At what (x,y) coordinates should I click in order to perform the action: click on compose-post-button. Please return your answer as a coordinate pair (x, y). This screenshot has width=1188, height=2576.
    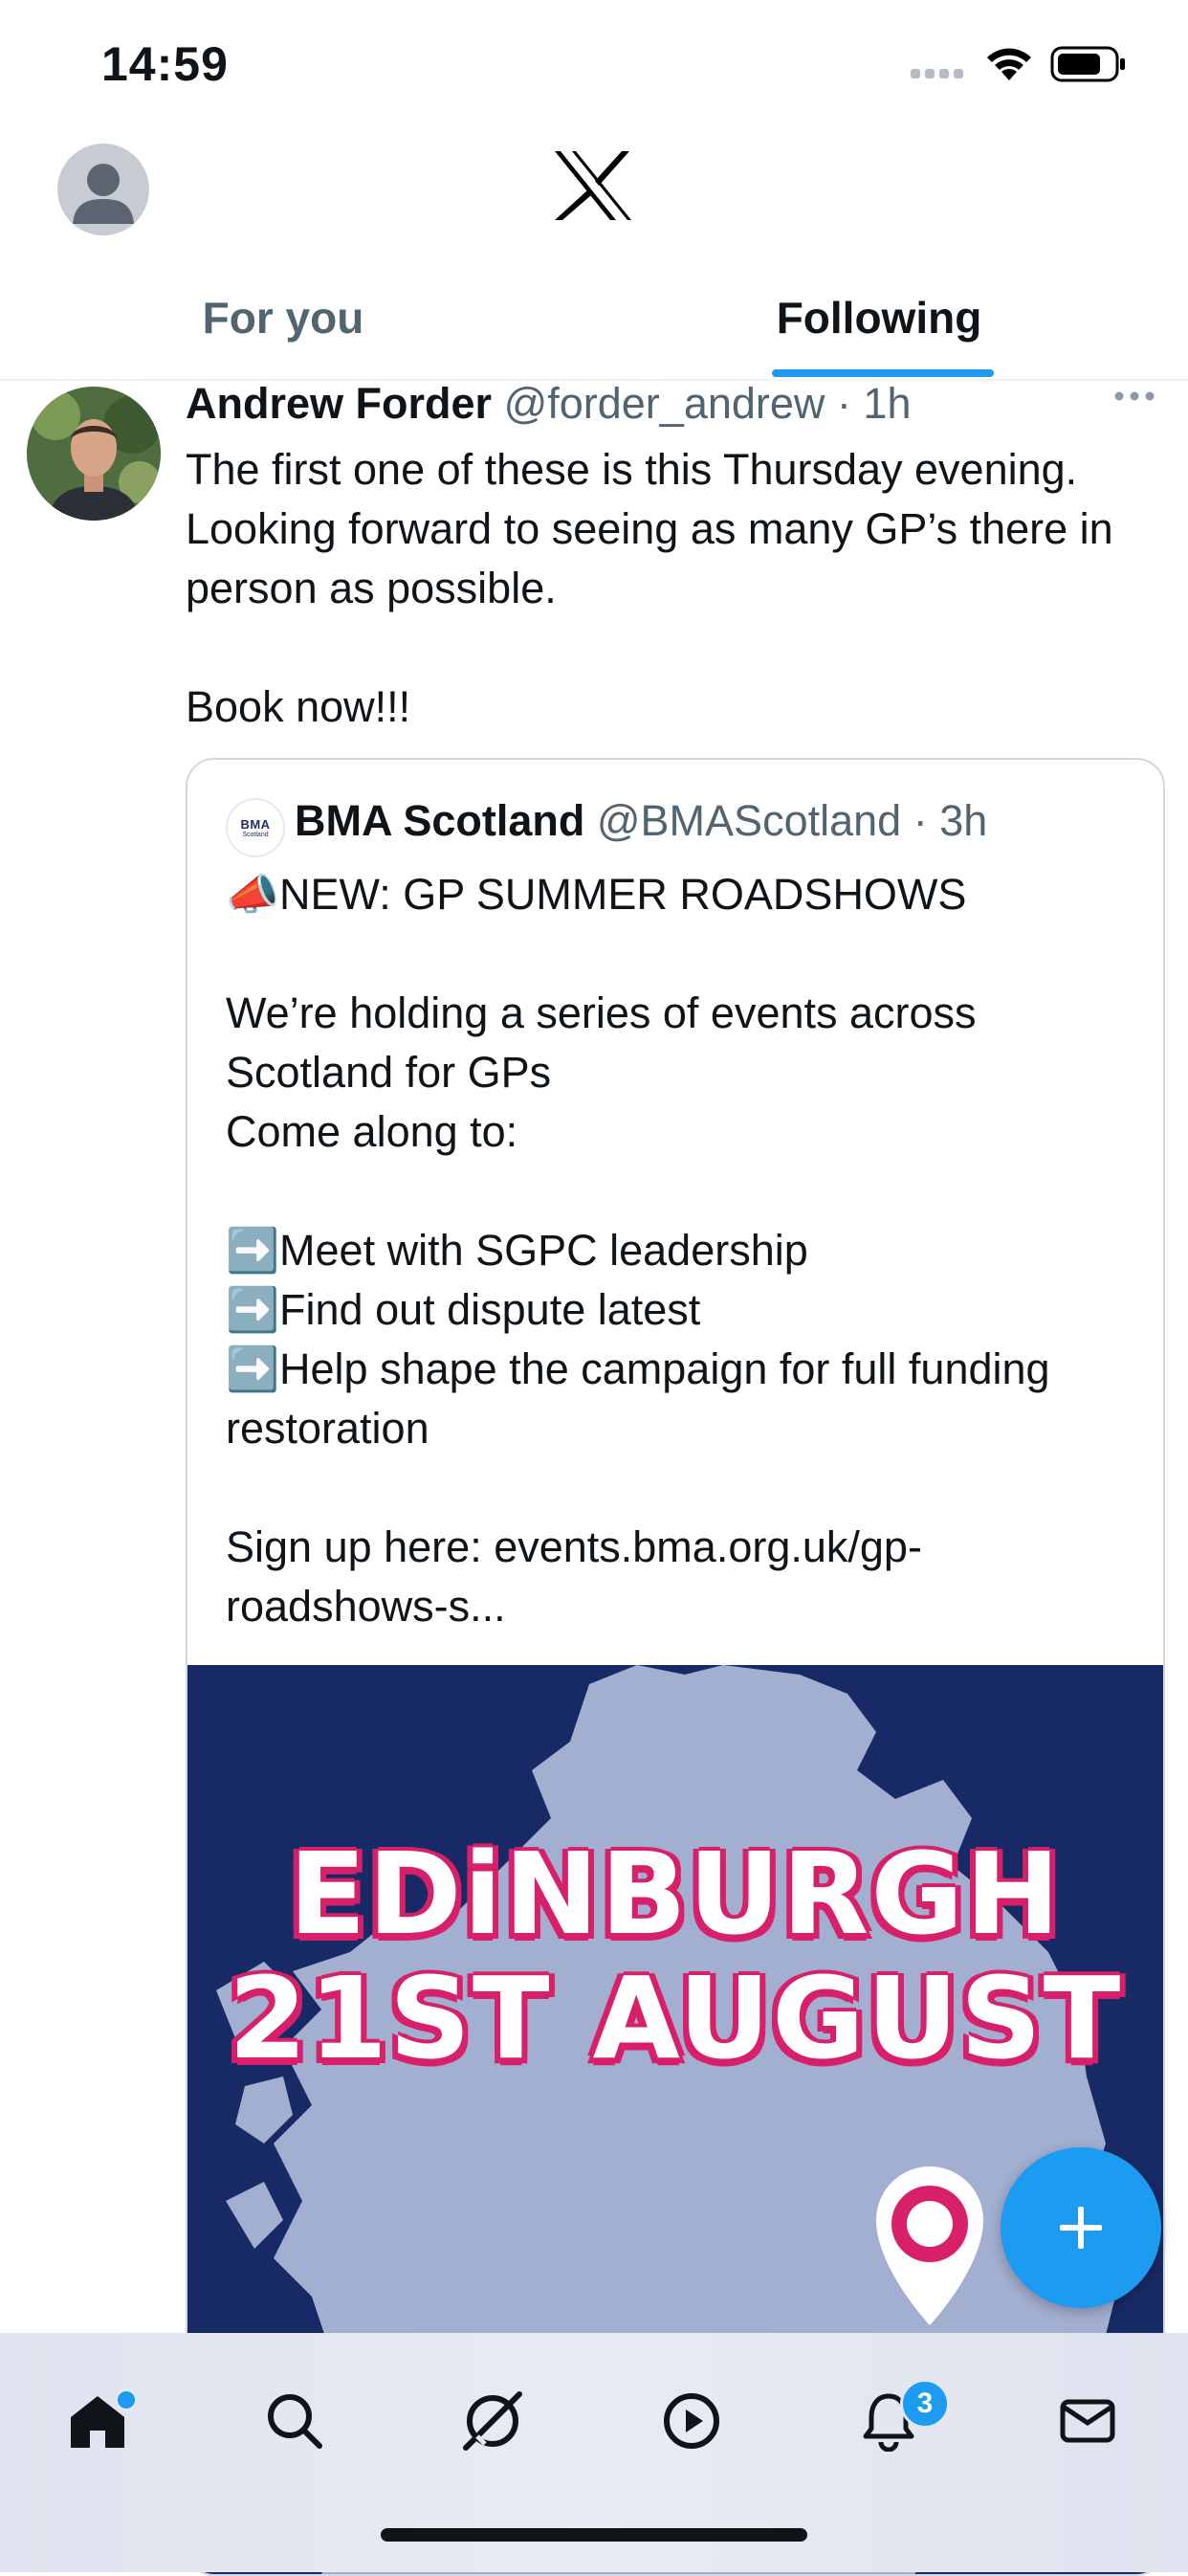
    Looking at the image, I should click on (1081, 2227).